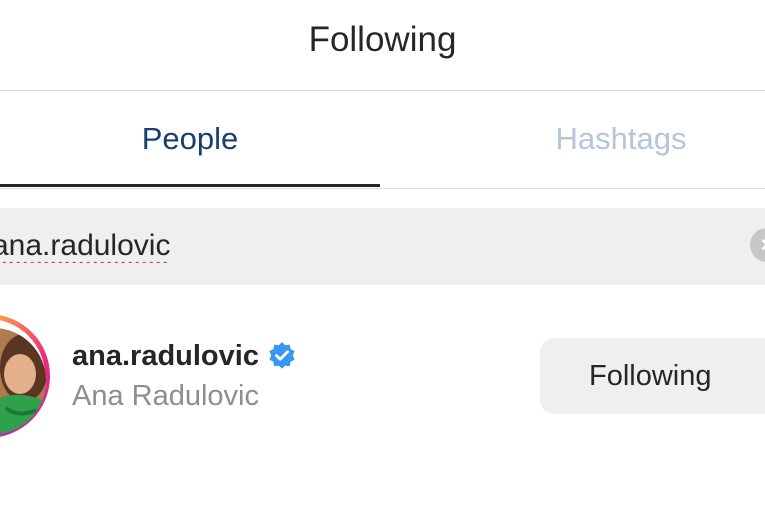 This screenshot has height=510, width=765. I want to click on search-input, so click(356, 246).